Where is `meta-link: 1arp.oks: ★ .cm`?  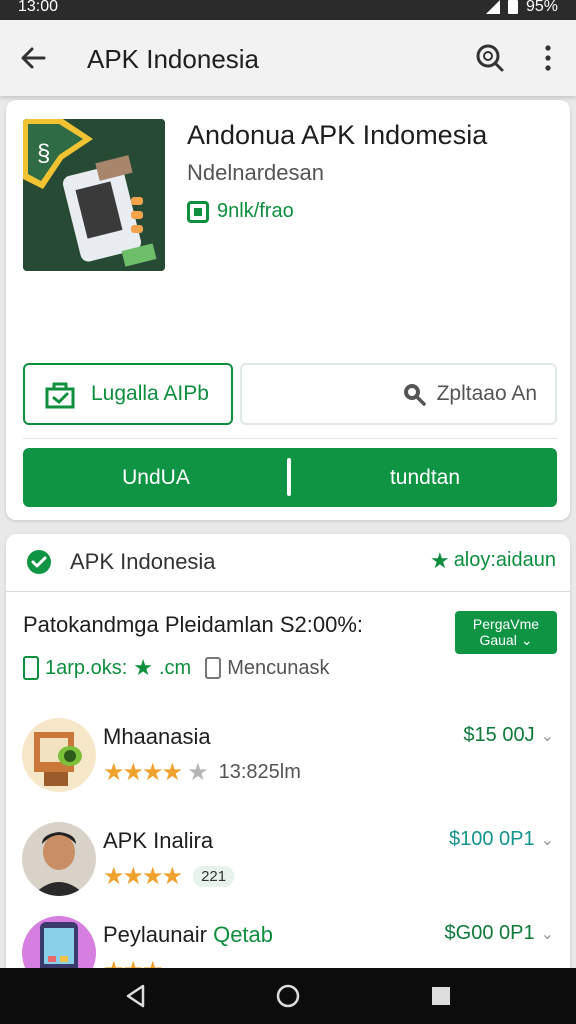 meta-link: 1arp.oks: ★ .cm is located at coordinates (107, 668).